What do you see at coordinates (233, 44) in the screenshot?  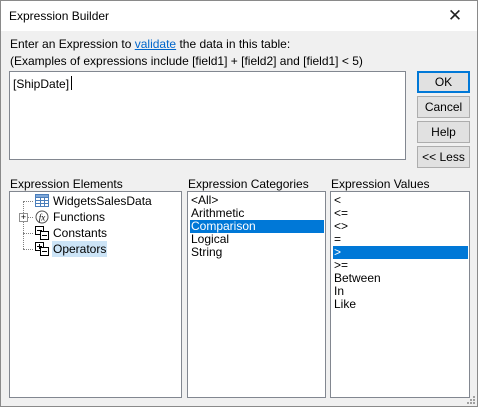 I see `instruction-text-end: the data in this table:` at bounding box center [233, 44].